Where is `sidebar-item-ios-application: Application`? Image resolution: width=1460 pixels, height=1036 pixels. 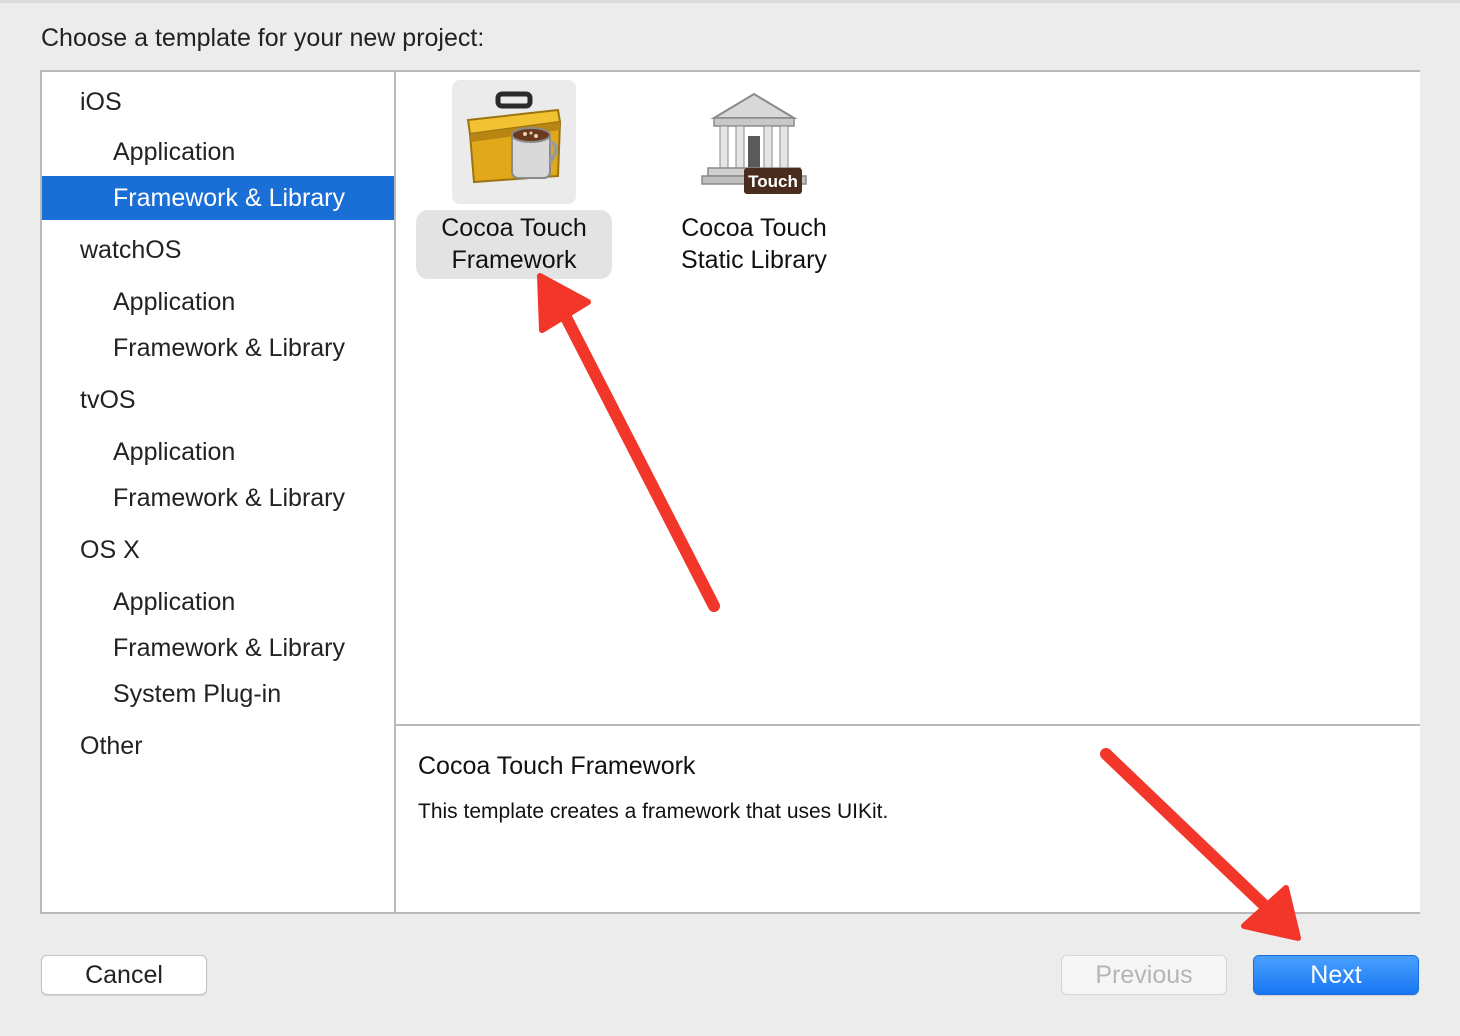 sidebar-item-ios-application: Application is located at coordinates (218, 152).